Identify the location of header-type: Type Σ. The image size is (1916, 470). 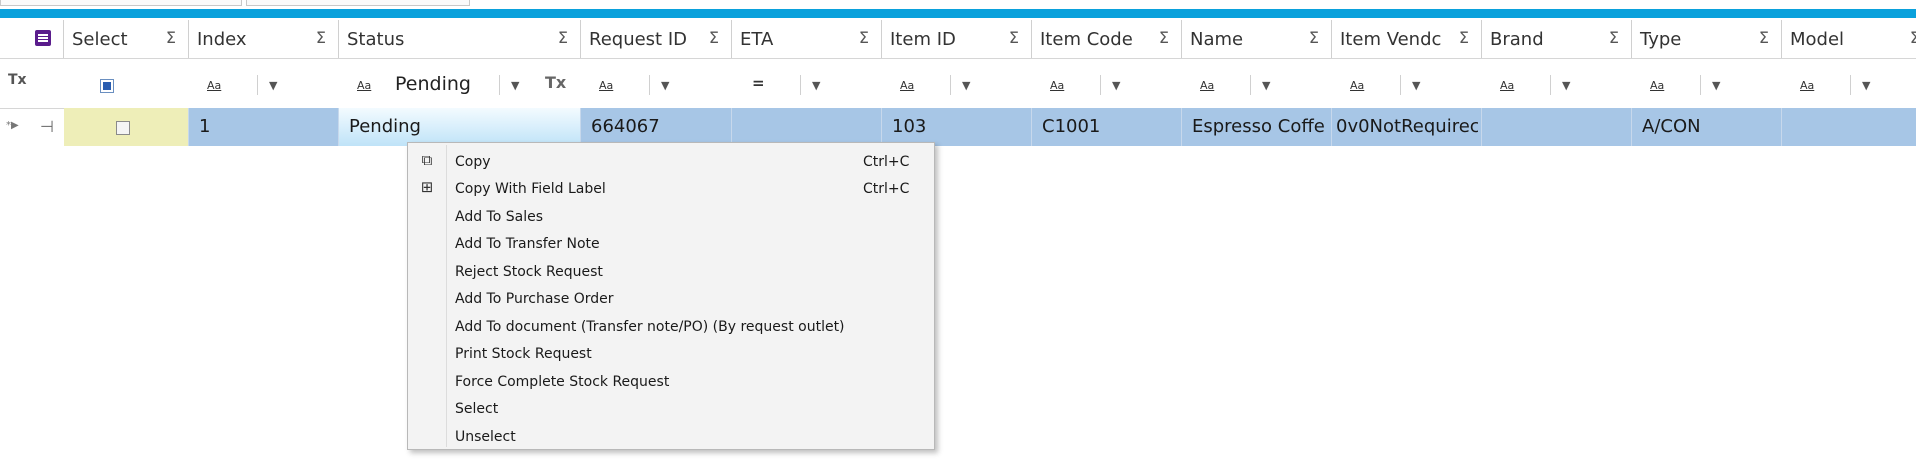
(1707, 39).